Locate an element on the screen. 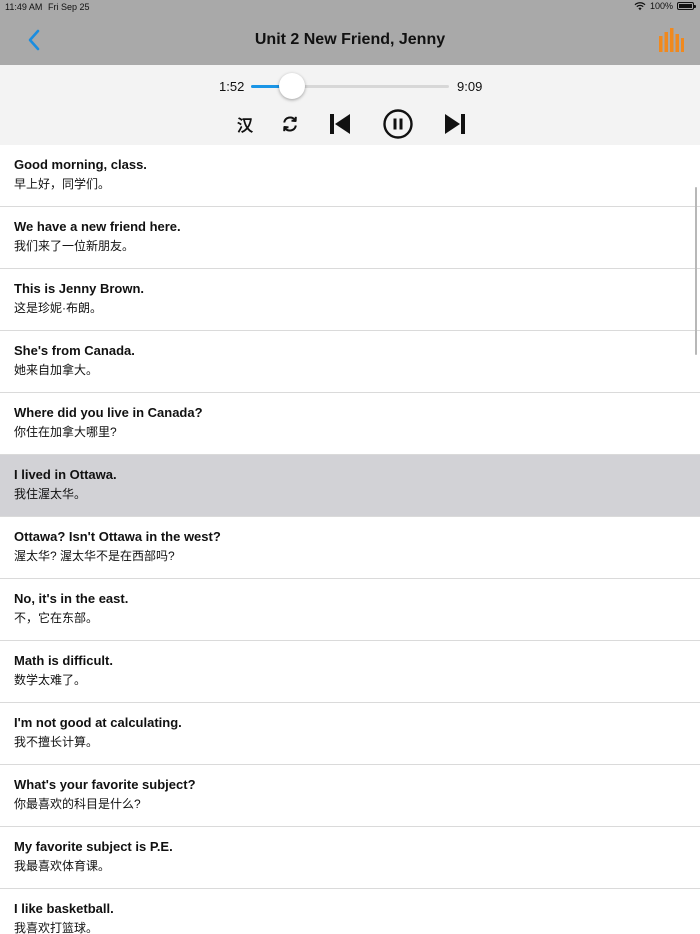  sentence-english: Good morning, class. is located at coordinates (80, 164).